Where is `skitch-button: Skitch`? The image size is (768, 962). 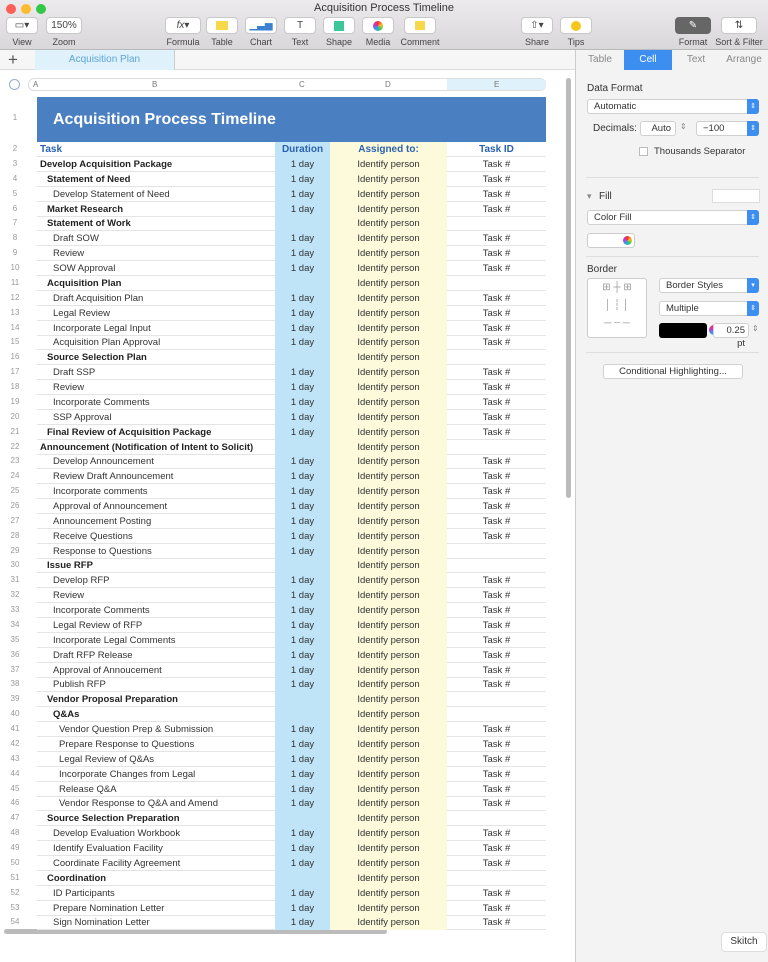 skitch-button: Skitch is located at coordinates (744, 942).